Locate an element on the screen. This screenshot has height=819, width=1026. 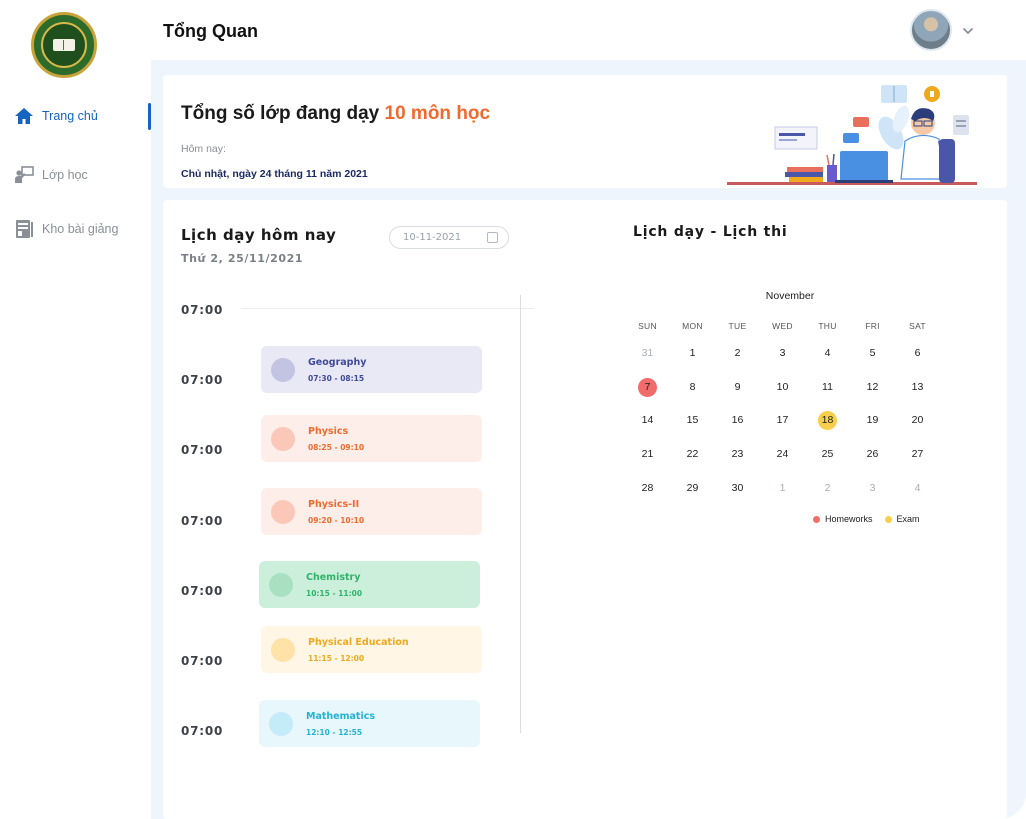
chevron-down-icon is located at coordinates (968, 31).